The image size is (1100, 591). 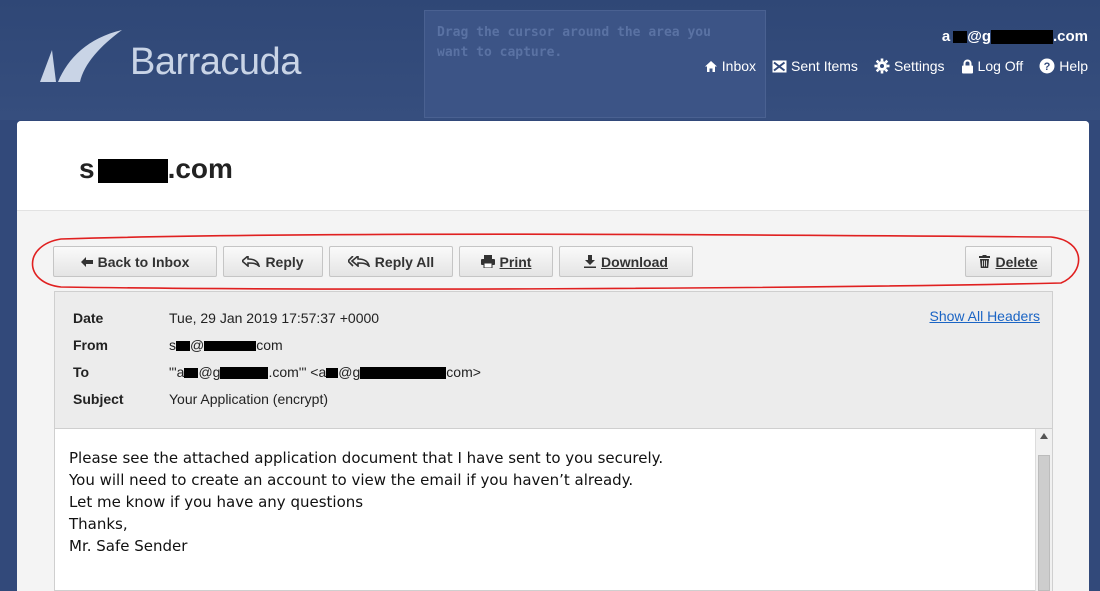 What do you see at coordinates (200, 168) in the screenshot?
I see `page-title-suffix: .com` at bounding box center [200, 168].